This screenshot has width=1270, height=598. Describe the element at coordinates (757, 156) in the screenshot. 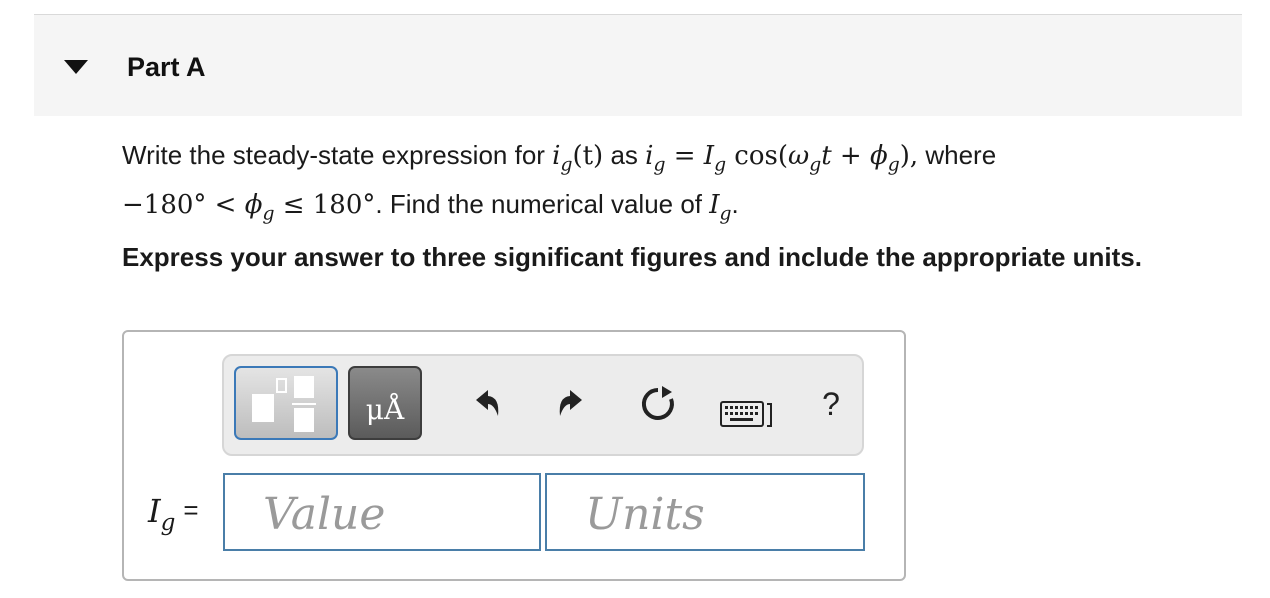

I see `cos-function: cos(` at that location.